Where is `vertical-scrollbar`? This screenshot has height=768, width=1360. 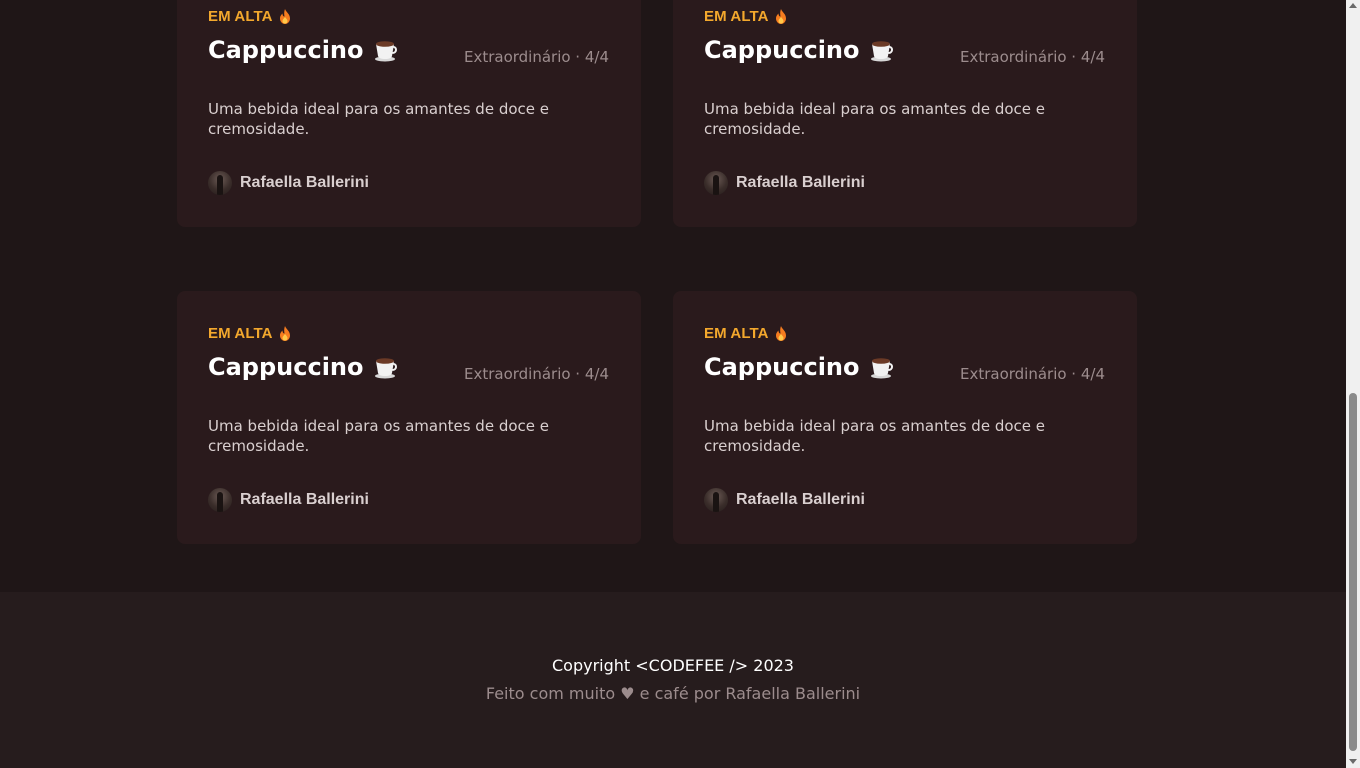
vertical-scrollbar is located at coordinates (1353, 384).